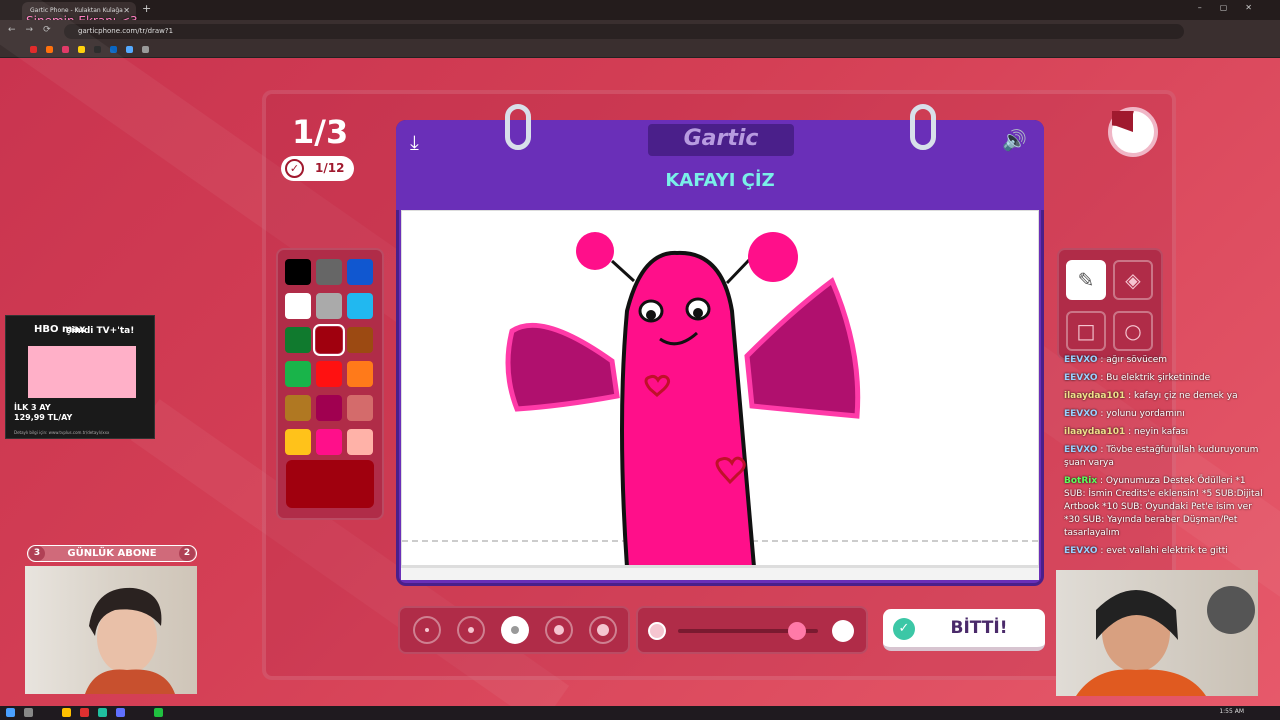 The width and height of the screenshot is (1280, 720). What do you see at coordinates (330, 168) in the screenshot?
I see `counter-value: 1/12` at bounding box center [330, 168].